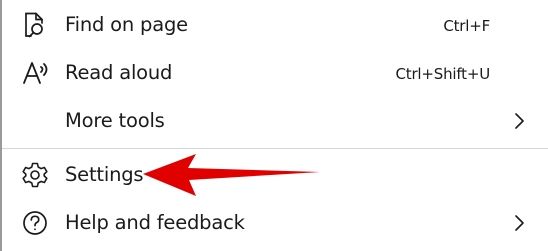 The width and height of the screenshot is (548, 251). What do you see at coordinates (35, 25) in the screenshot?
I see `find-on-page-icon` at bounding box center [35, 25].